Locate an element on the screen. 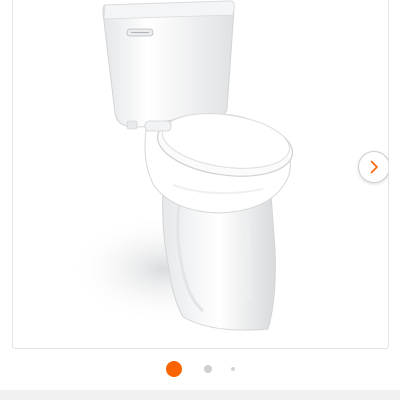  carousel-pagination is located at coordinates (200, 369).